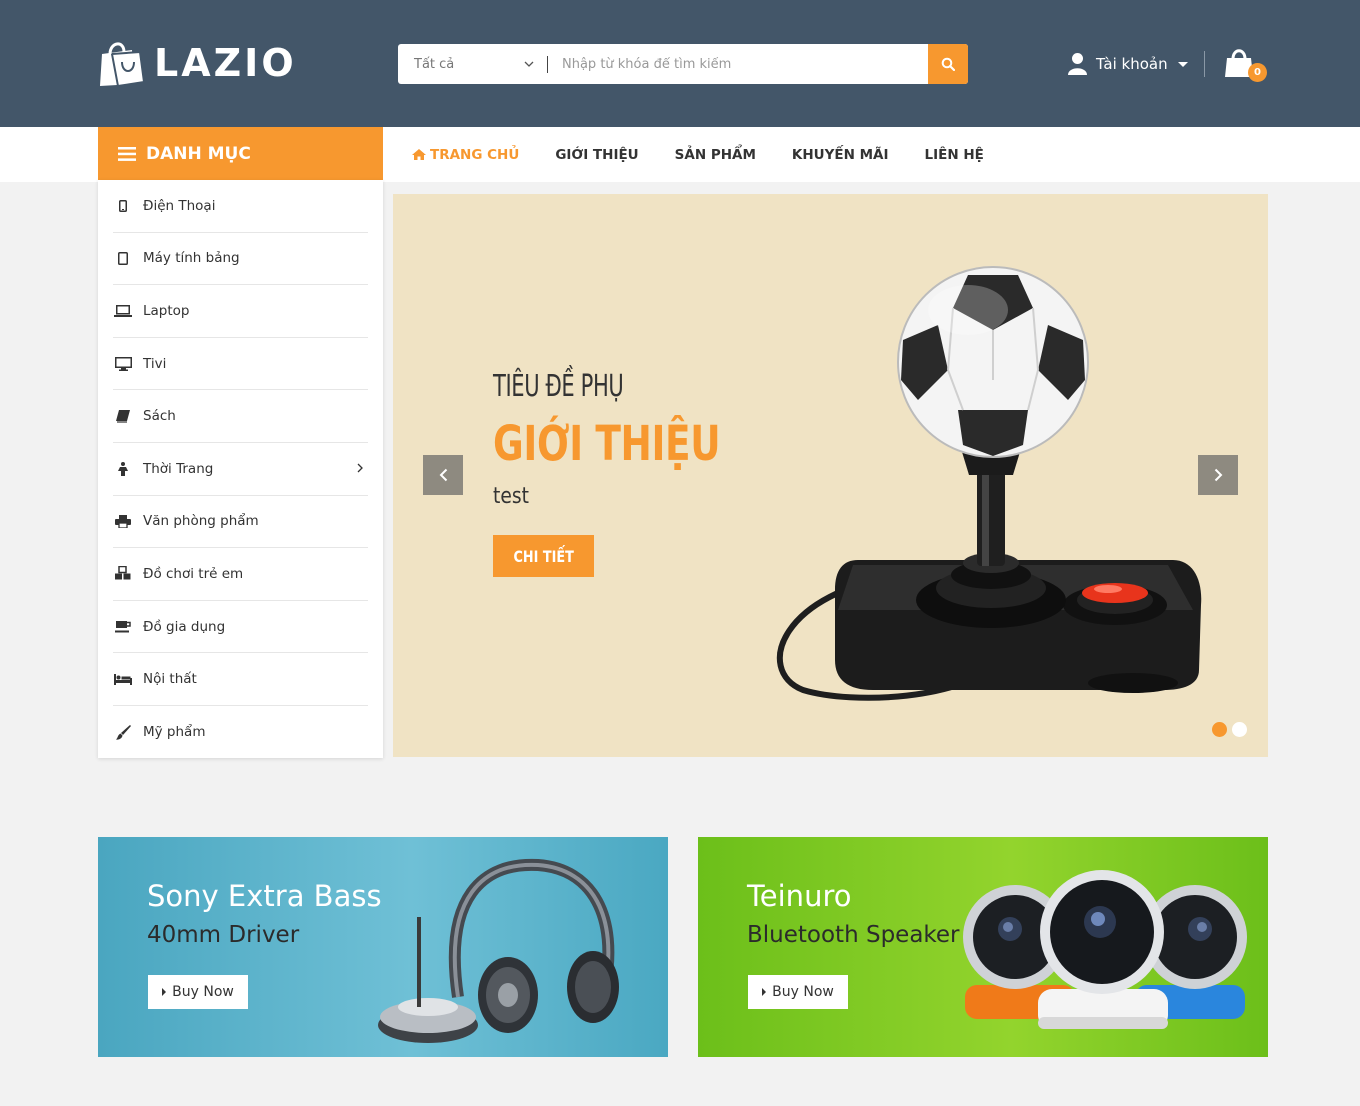 This screenshot has height=1106, width=1360. I want to click on category-item-tablet: Máy tính bảng, so click(240, 259).